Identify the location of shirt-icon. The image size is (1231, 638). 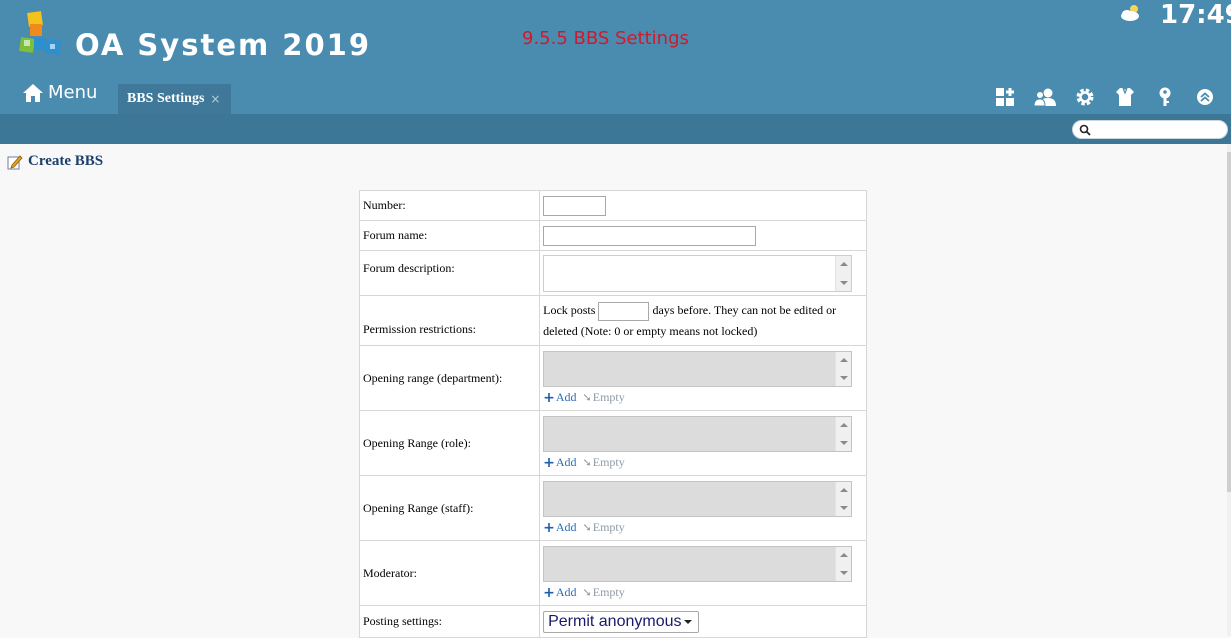
(1125, 96).